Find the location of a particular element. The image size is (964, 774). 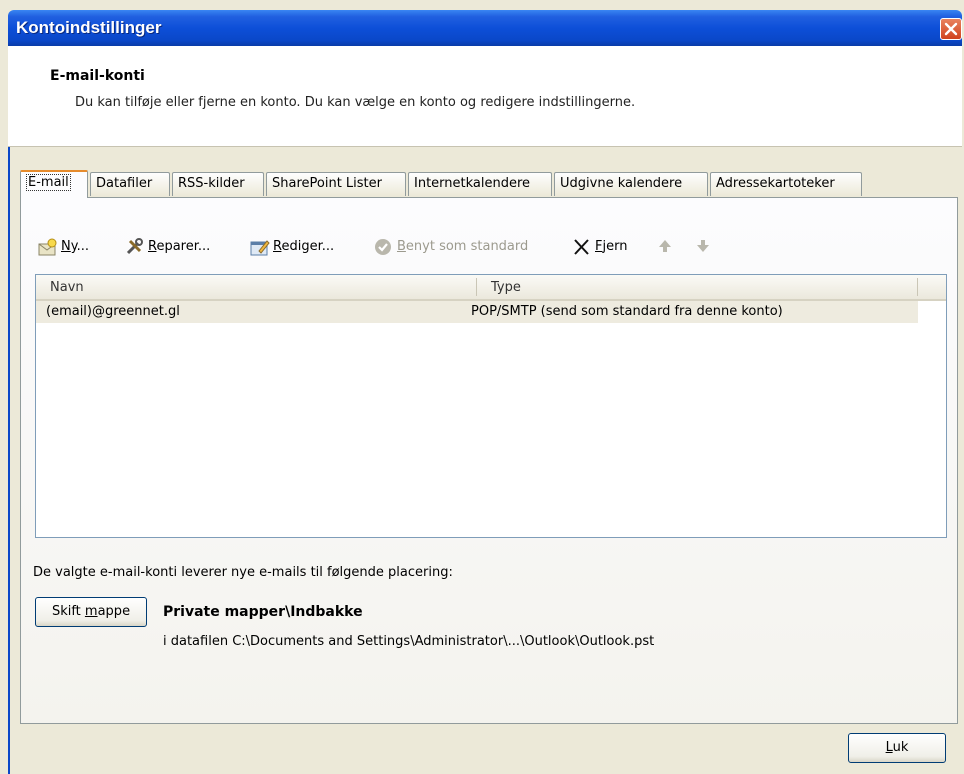

tab-internet-calendars: Internetkalendere is located at coordinates (480, 184).